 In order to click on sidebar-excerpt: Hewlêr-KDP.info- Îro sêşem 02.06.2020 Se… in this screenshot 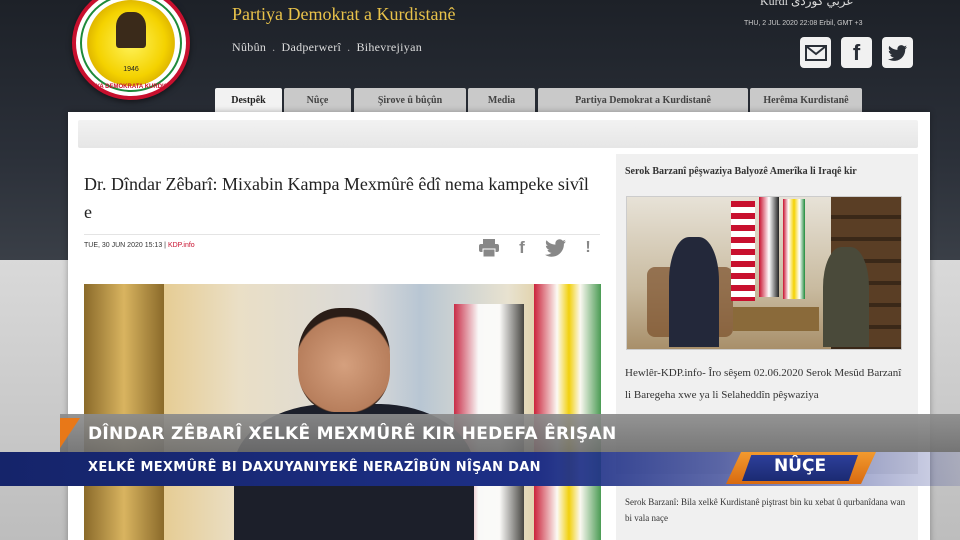, I will do `click(763, 384)`.